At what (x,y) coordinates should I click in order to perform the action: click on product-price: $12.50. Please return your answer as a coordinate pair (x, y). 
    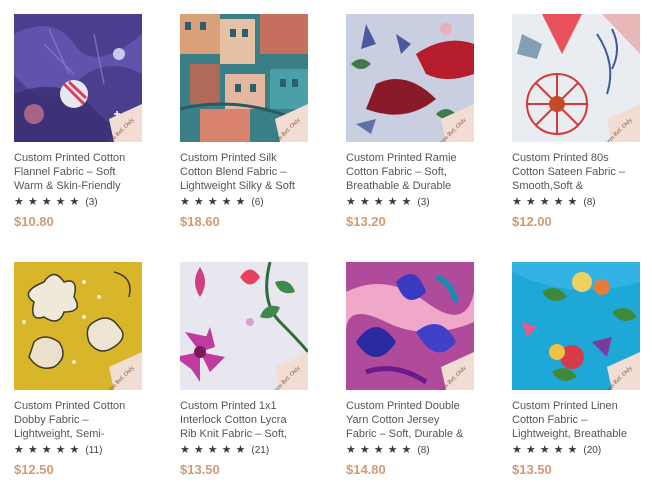
    Looking at the image, I should click on (34, 469).